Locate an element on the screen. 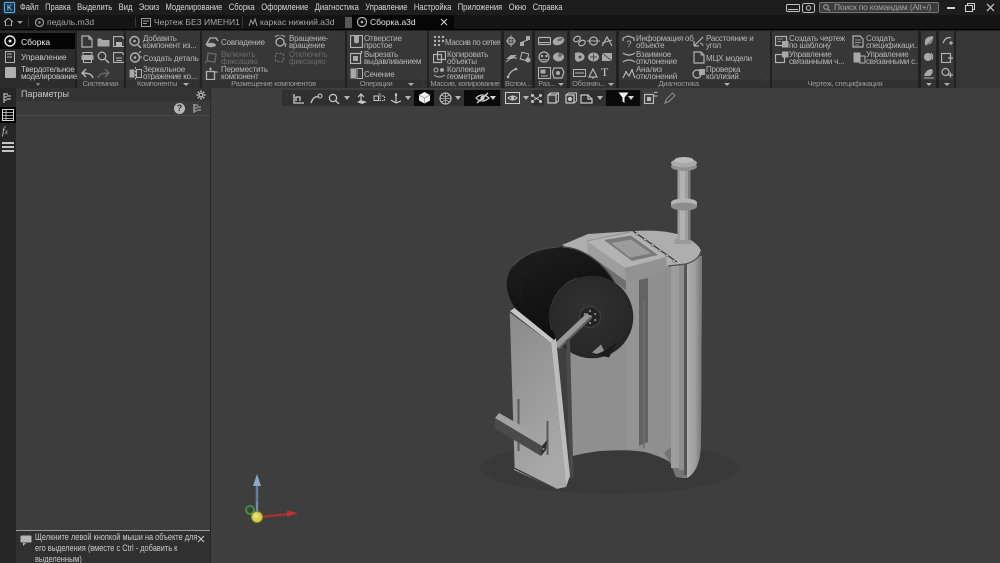 This screenshot has width=1000, height=563. svg-text: K is located at coordinates (10, 8).